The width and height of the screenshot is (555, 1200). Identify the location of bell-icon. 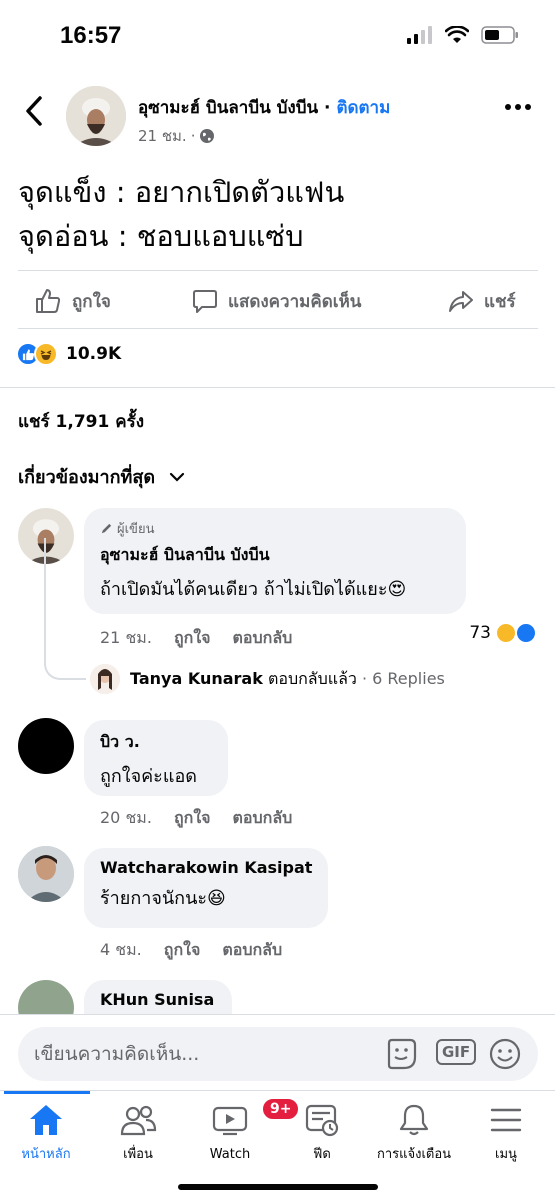
(414, 1120).